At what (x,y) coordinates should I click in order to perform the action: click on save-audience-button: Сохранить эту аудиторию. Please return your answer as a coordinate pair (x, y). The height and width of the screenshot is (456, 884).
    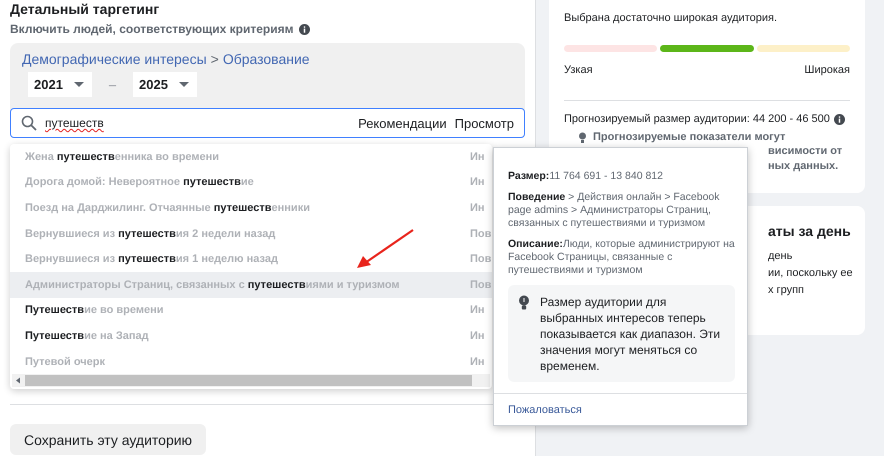
    Looking at the image, I should click on (108, 439).